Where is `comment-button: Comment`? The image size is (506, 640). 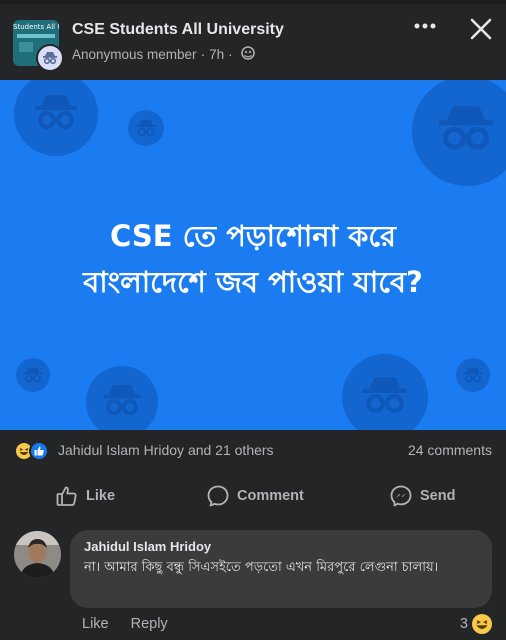
comment-button: Comment is located at coordinates (255, 496).